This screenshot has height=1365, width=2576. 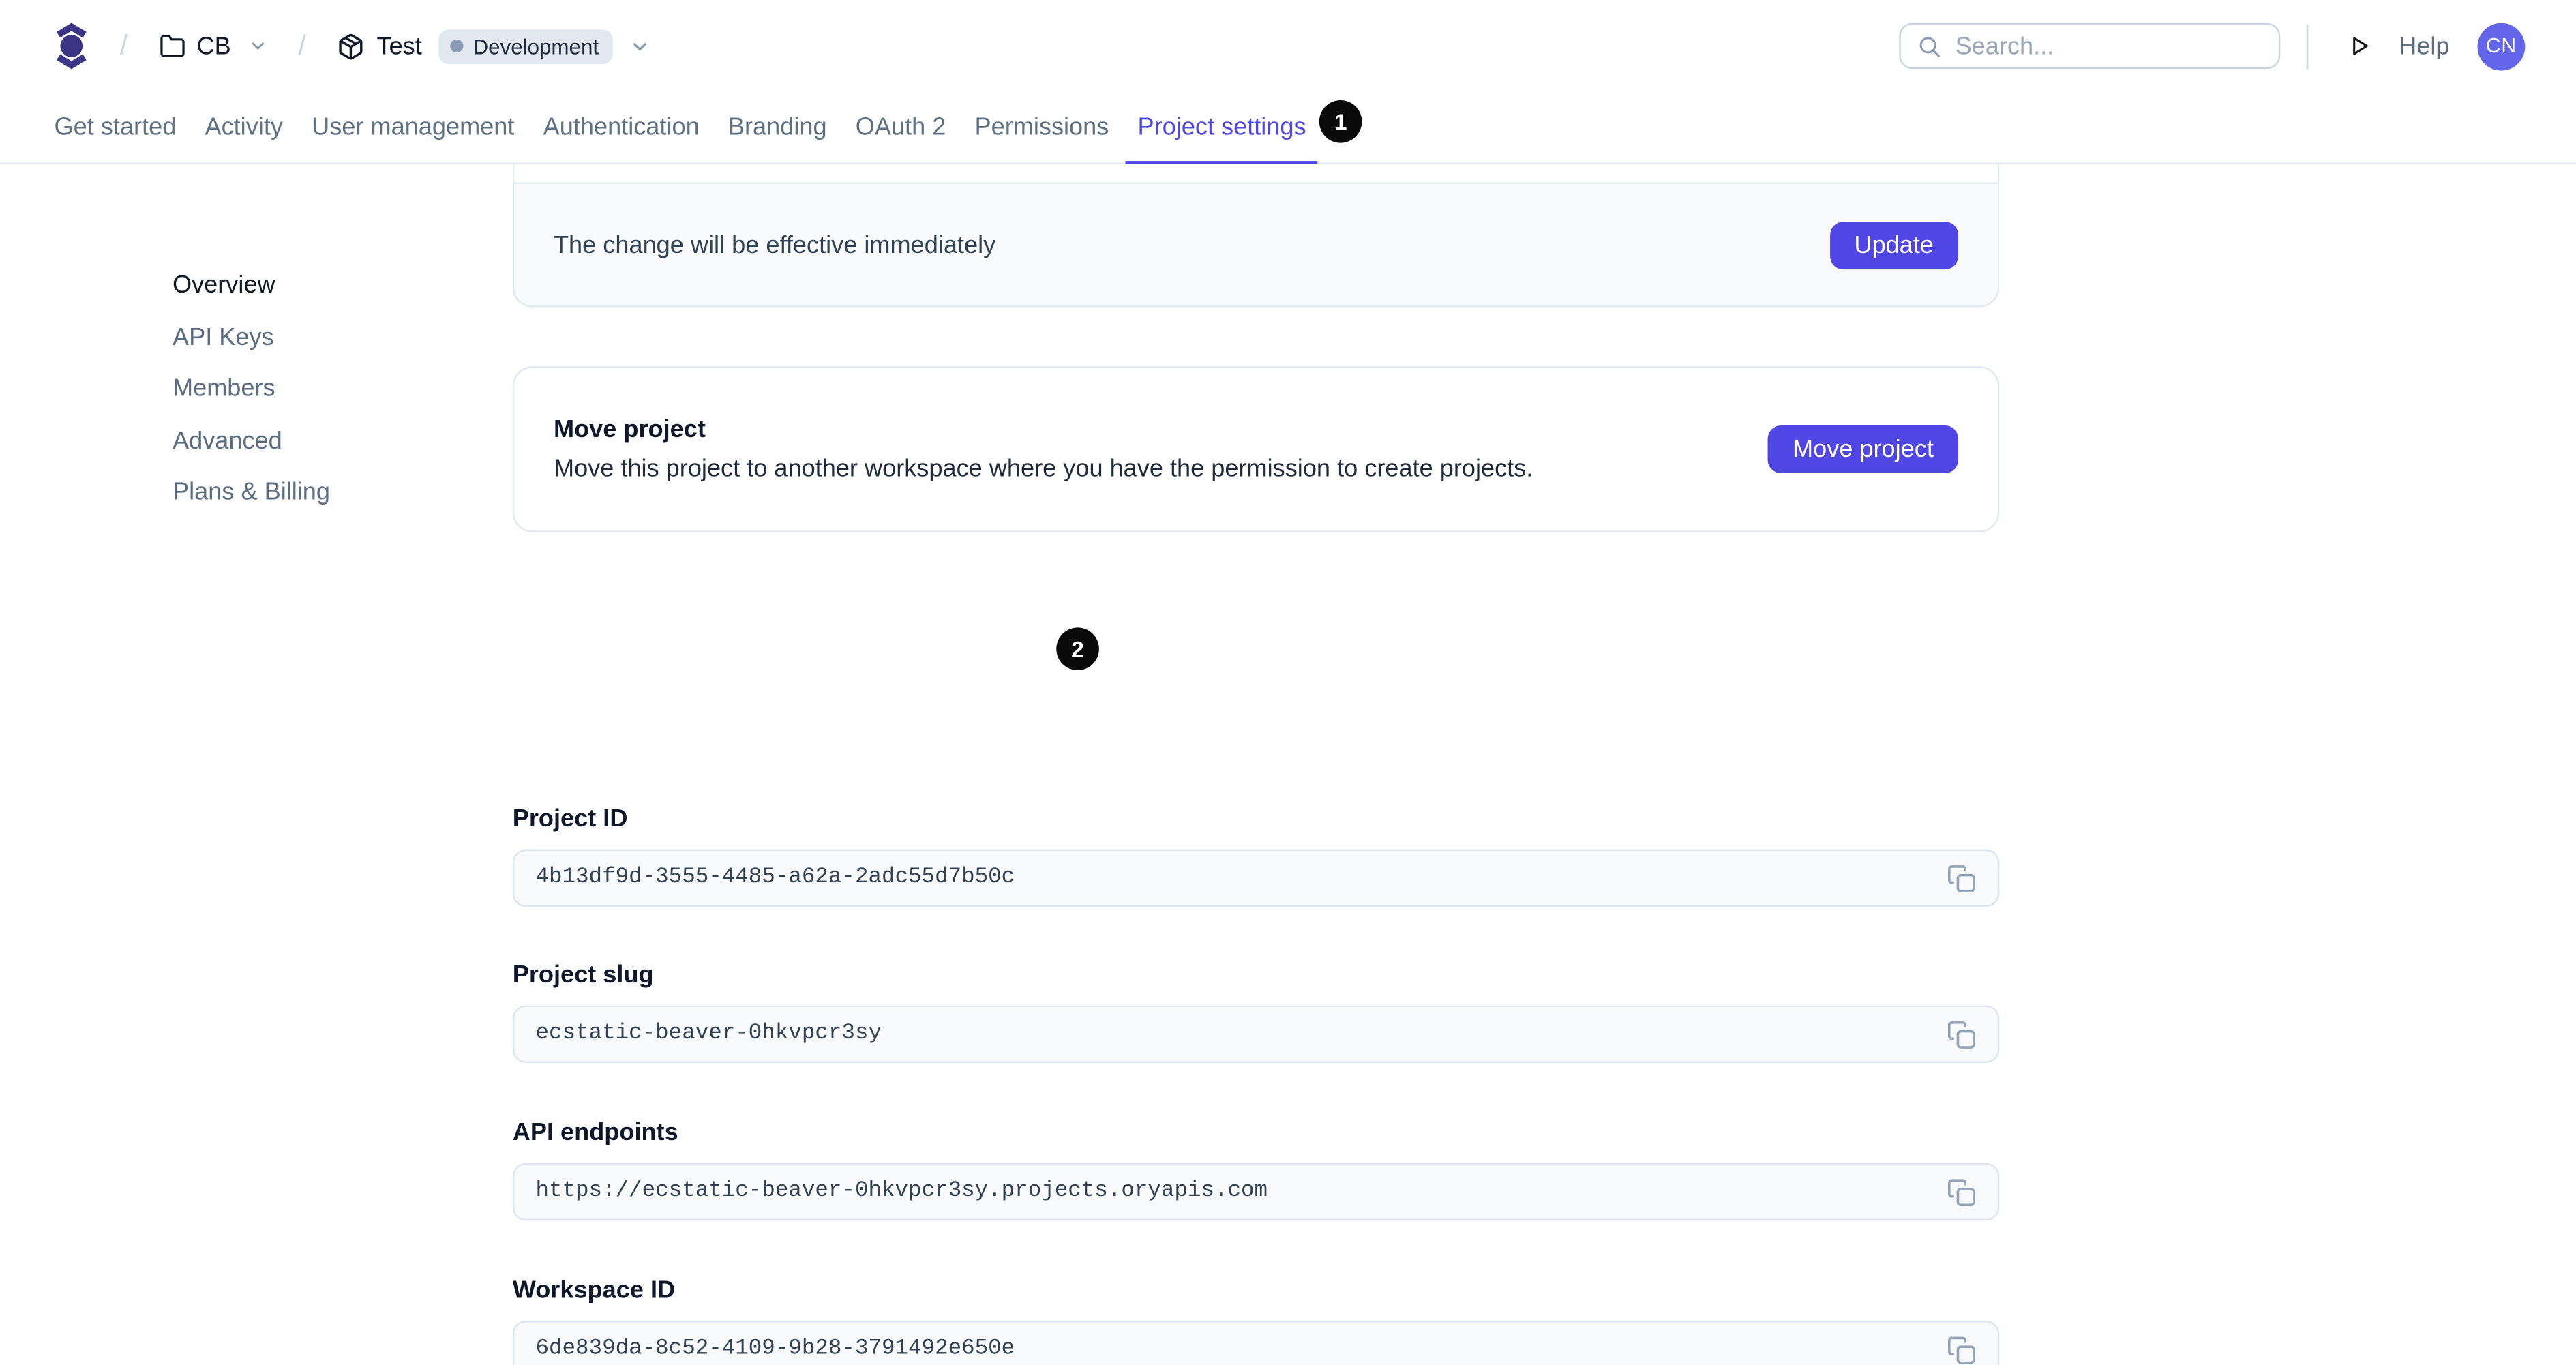 What do you see at coordinates (252, 337) in the screenshot?
I see `sidebar-item-api-keys: API Keys` at bounding box center [252, 337].